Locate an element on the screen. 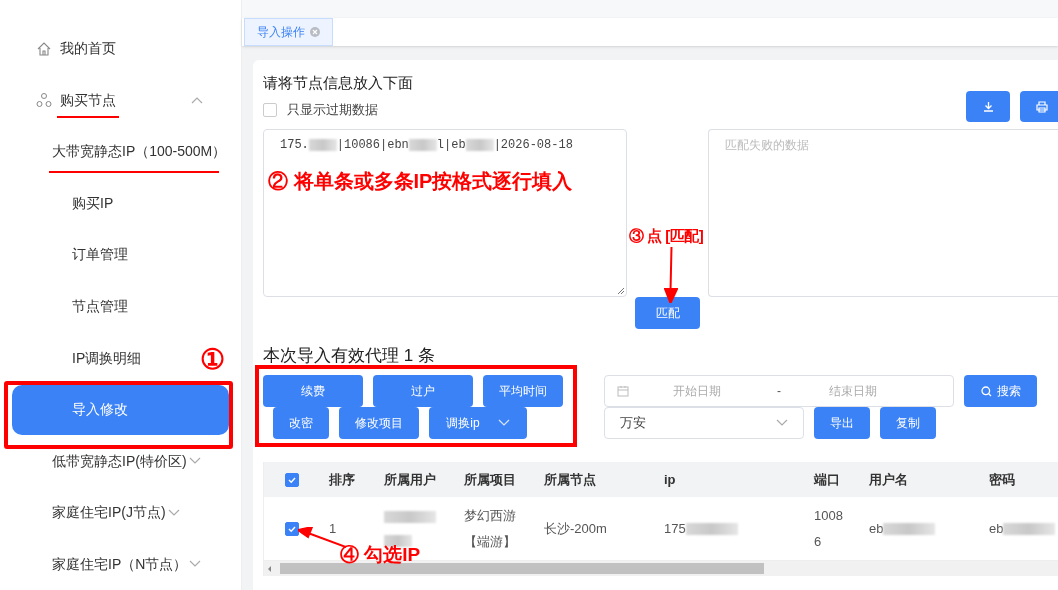 The height and width of the screenshot is (590, 1058). match-button: 匹配 is located at coordinates (667, 313).